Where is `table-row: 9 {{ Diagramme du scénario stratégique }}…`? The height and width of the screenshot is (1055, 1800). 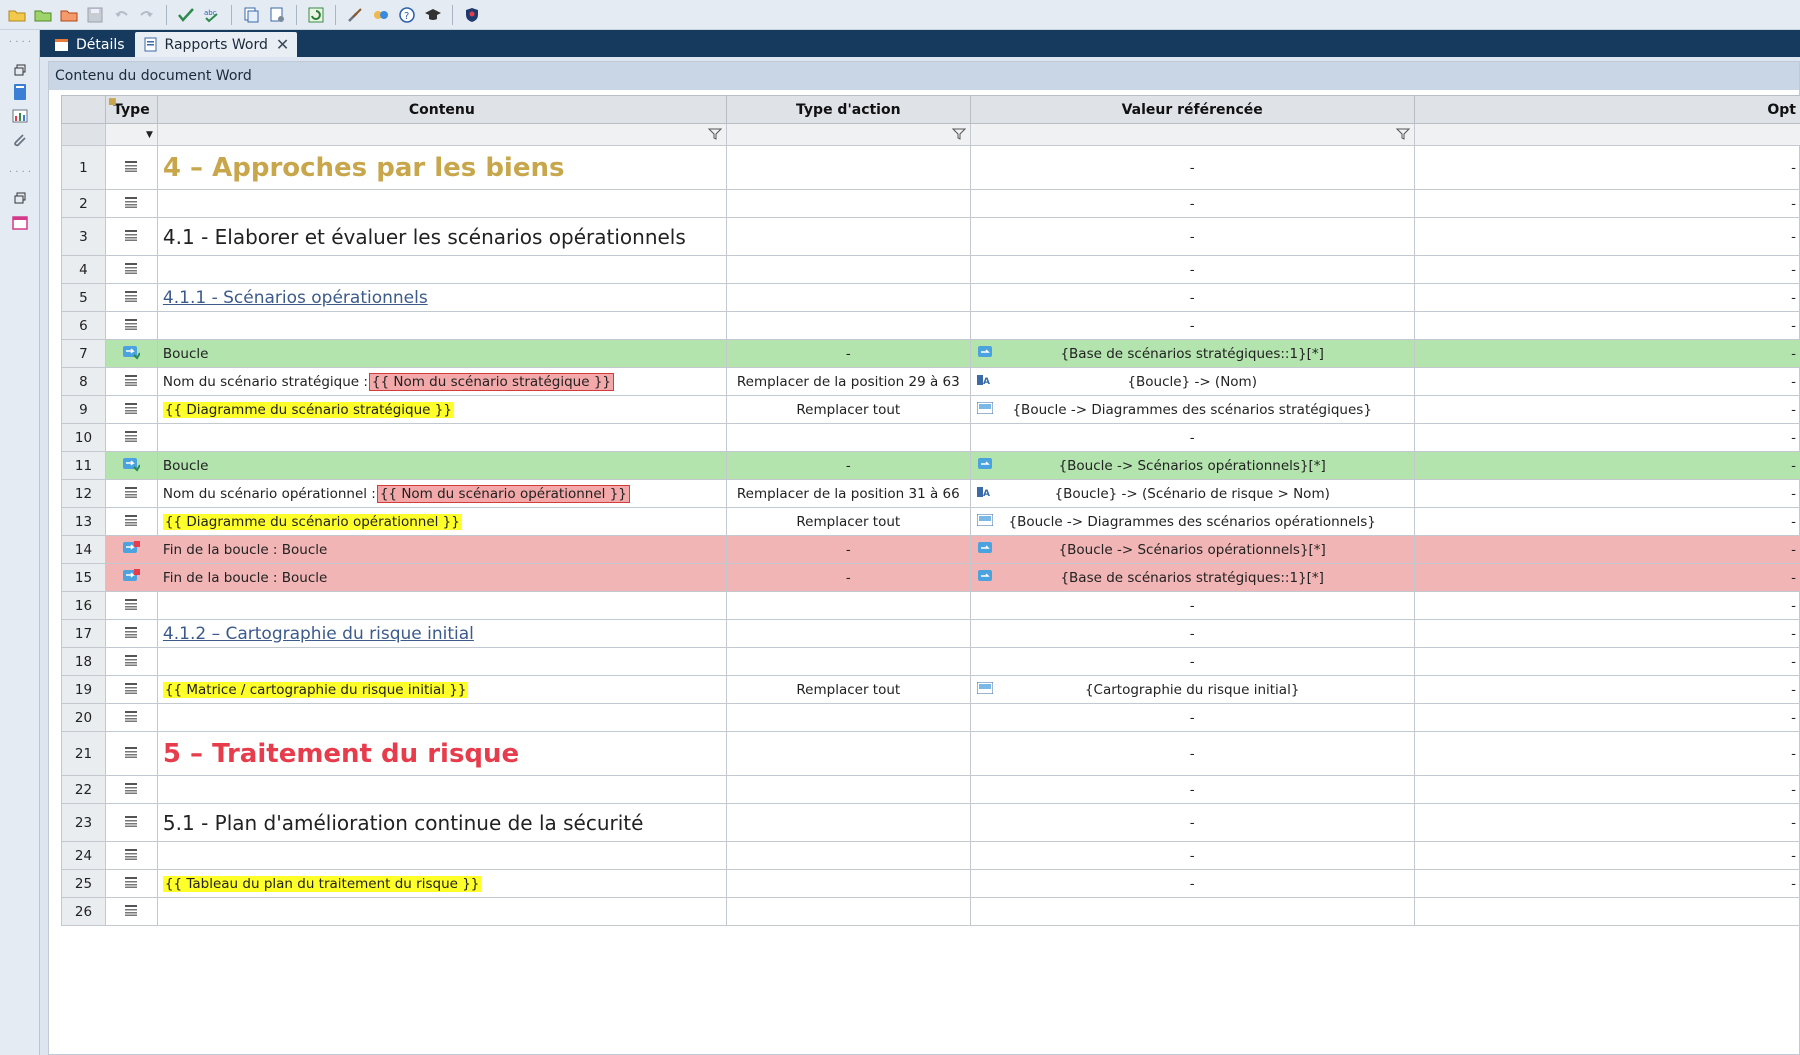 table-row: 9 {{ Diagramme du scénario stratégique }}… is located at coordinates (930, 409).